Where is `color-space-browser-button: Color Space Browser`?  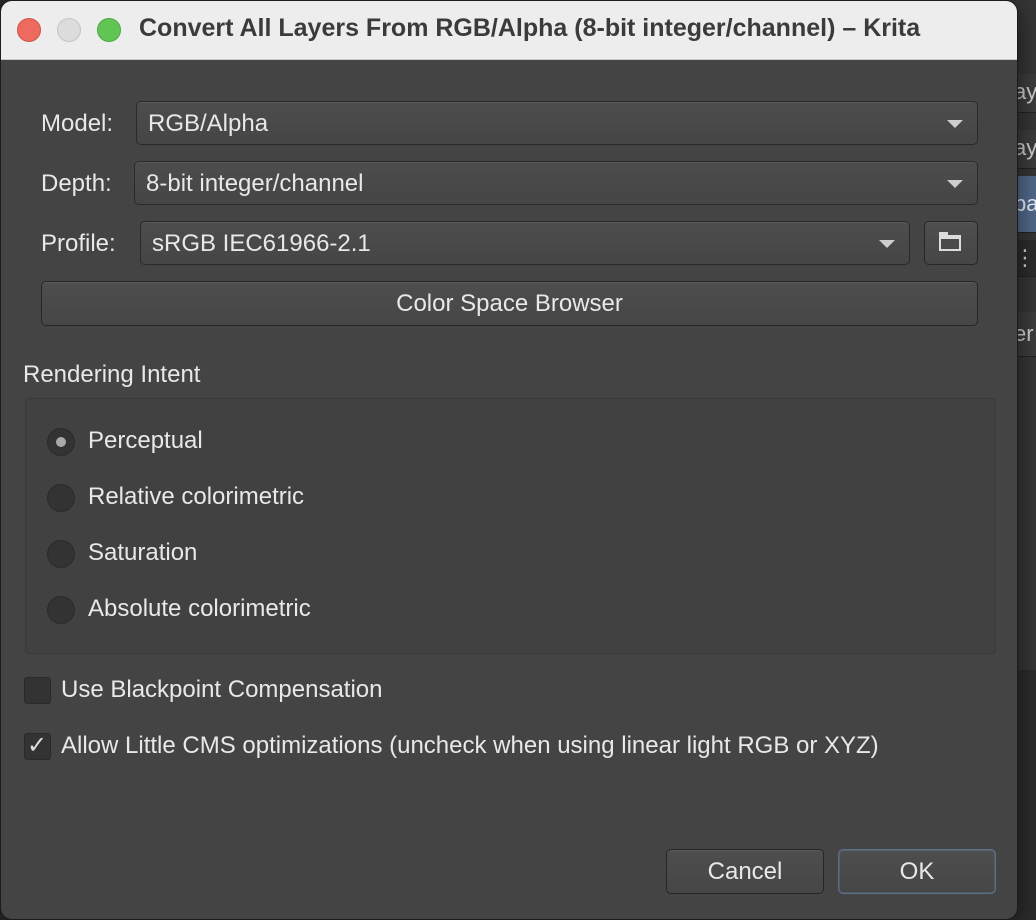 color-space-browser-button: Color Space Browser is located at coordinates (509, 303).